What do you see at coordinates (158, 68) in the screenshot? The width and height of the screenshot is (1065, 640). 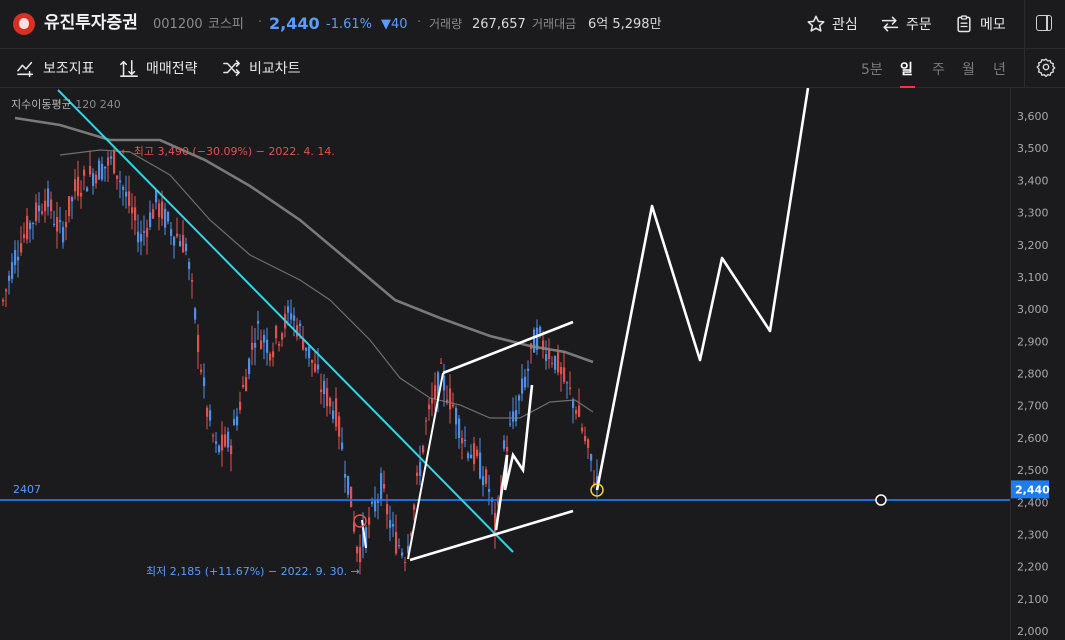 I see `strategy-button: 매매전략` at bounding box center [158, 68].